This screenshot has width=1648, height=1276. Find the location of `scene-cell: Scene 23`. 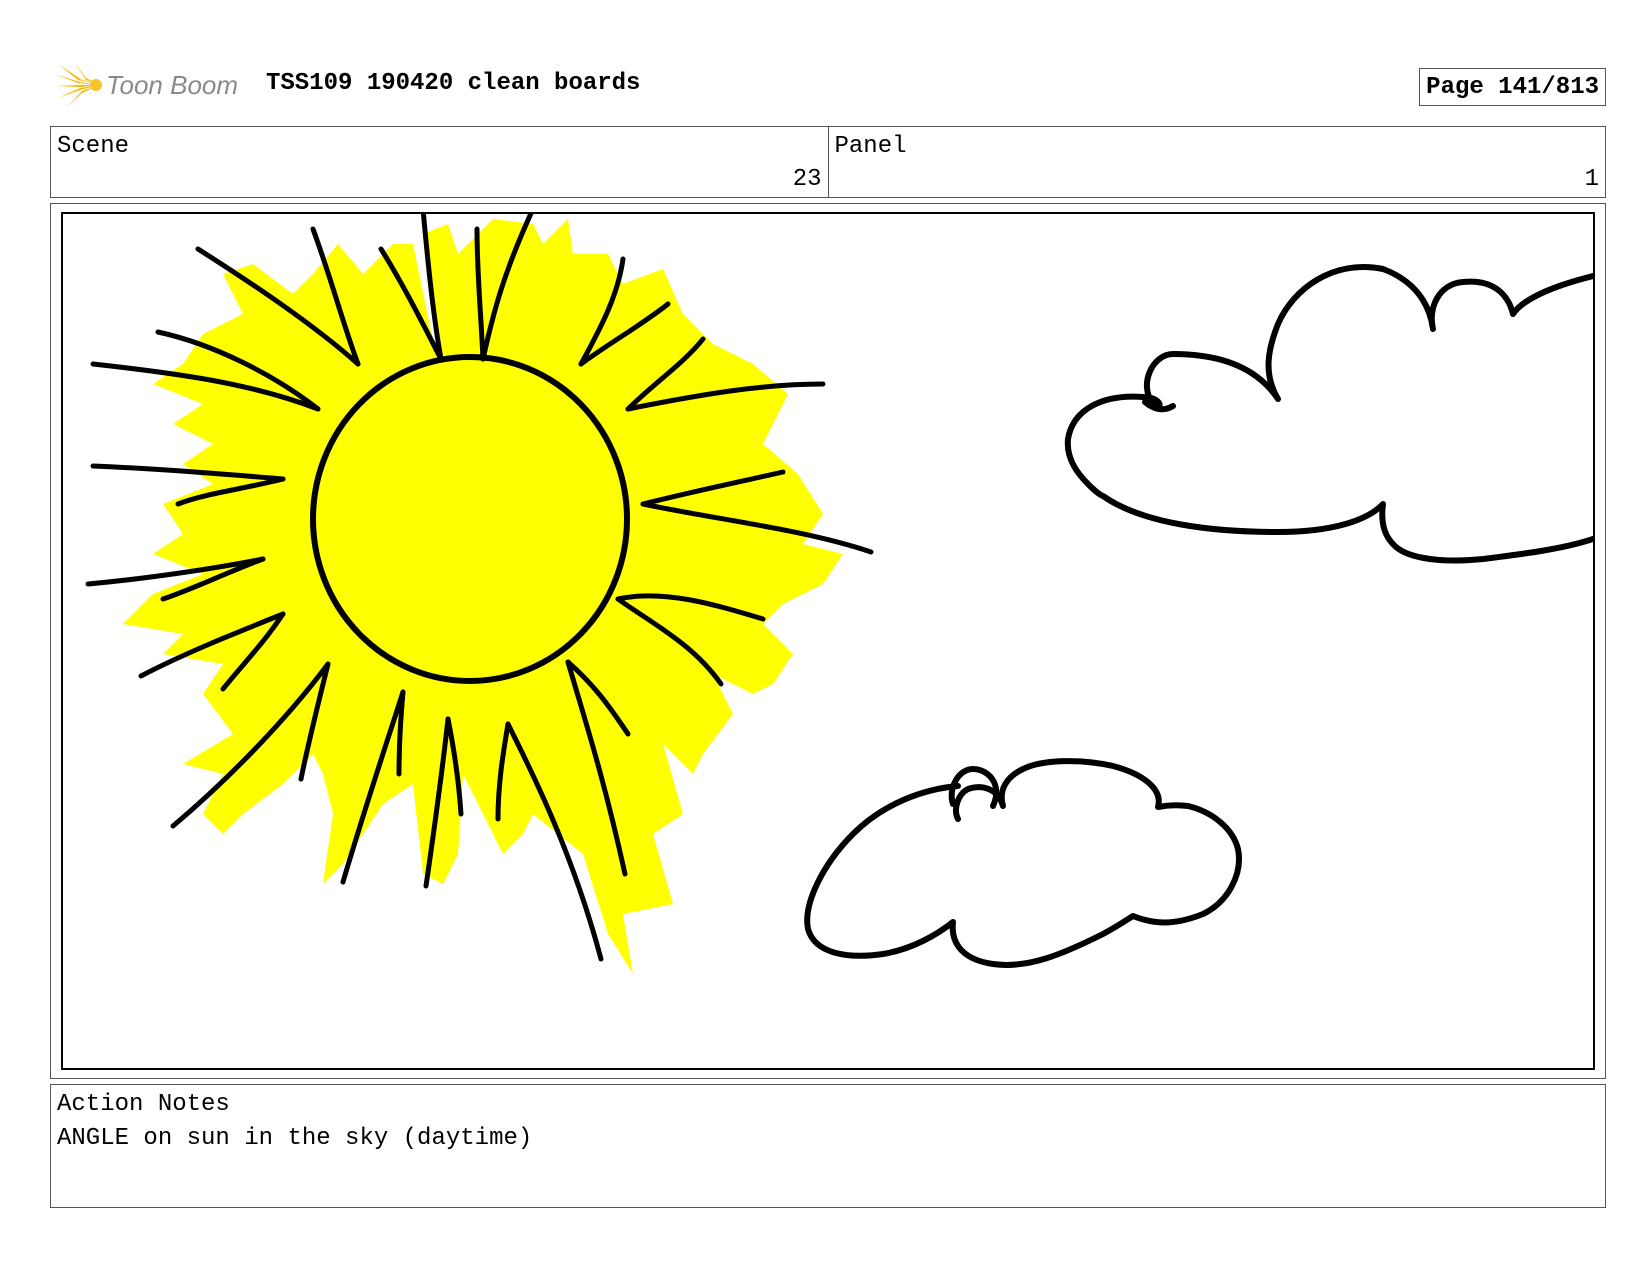

scene-cell: Scene 23 is located at coordinates (439, 162).